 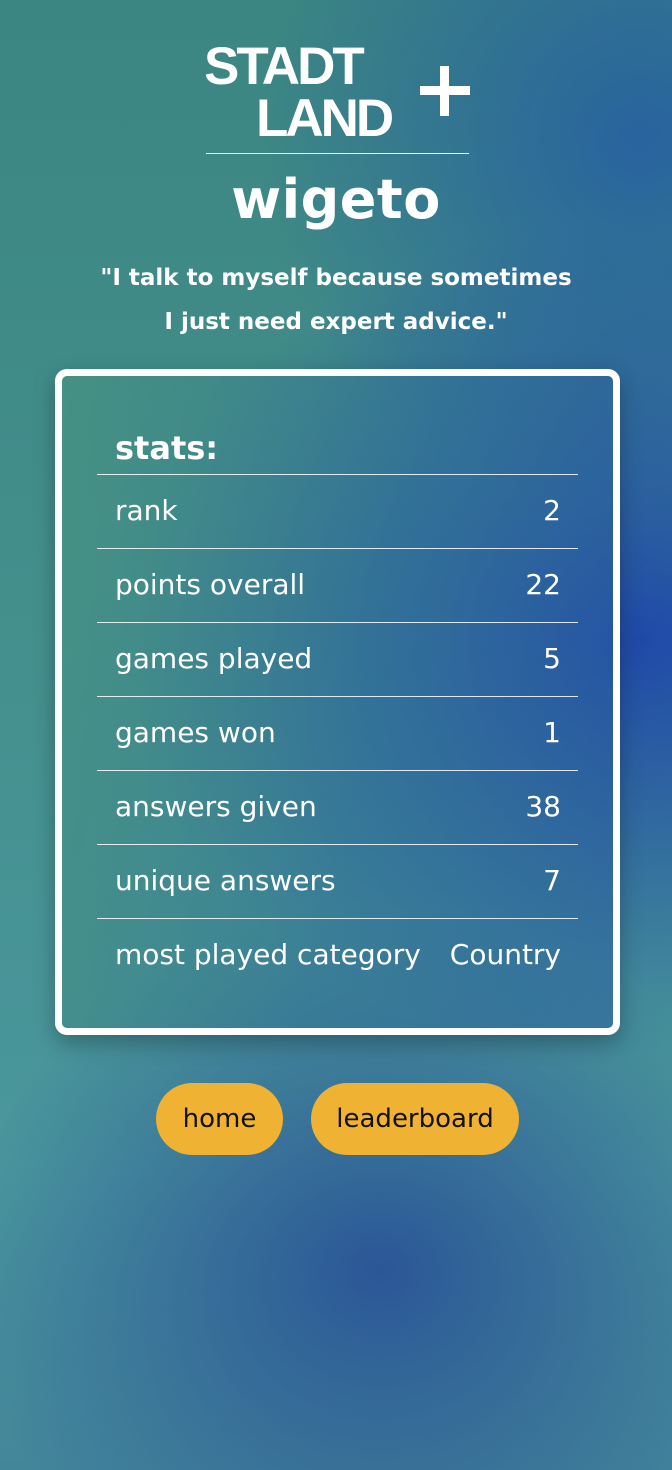 I want to click on stats-row-label: answers given, so click(x=216, y=806).